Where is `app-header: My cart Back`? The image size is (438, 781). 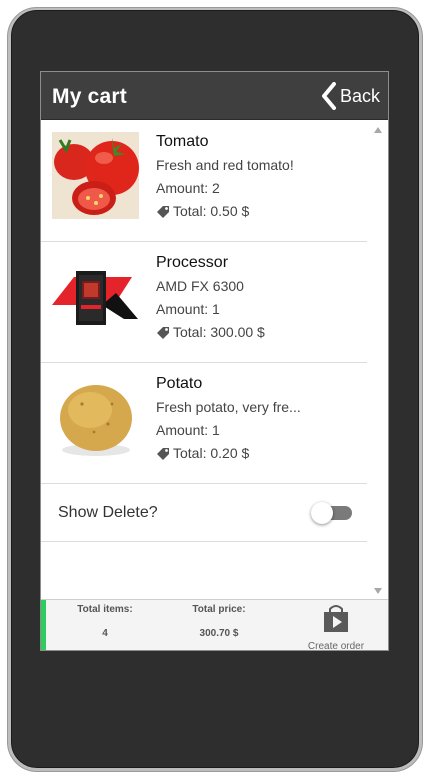
app-header: My cart Back is located at coordinates (214, 96).